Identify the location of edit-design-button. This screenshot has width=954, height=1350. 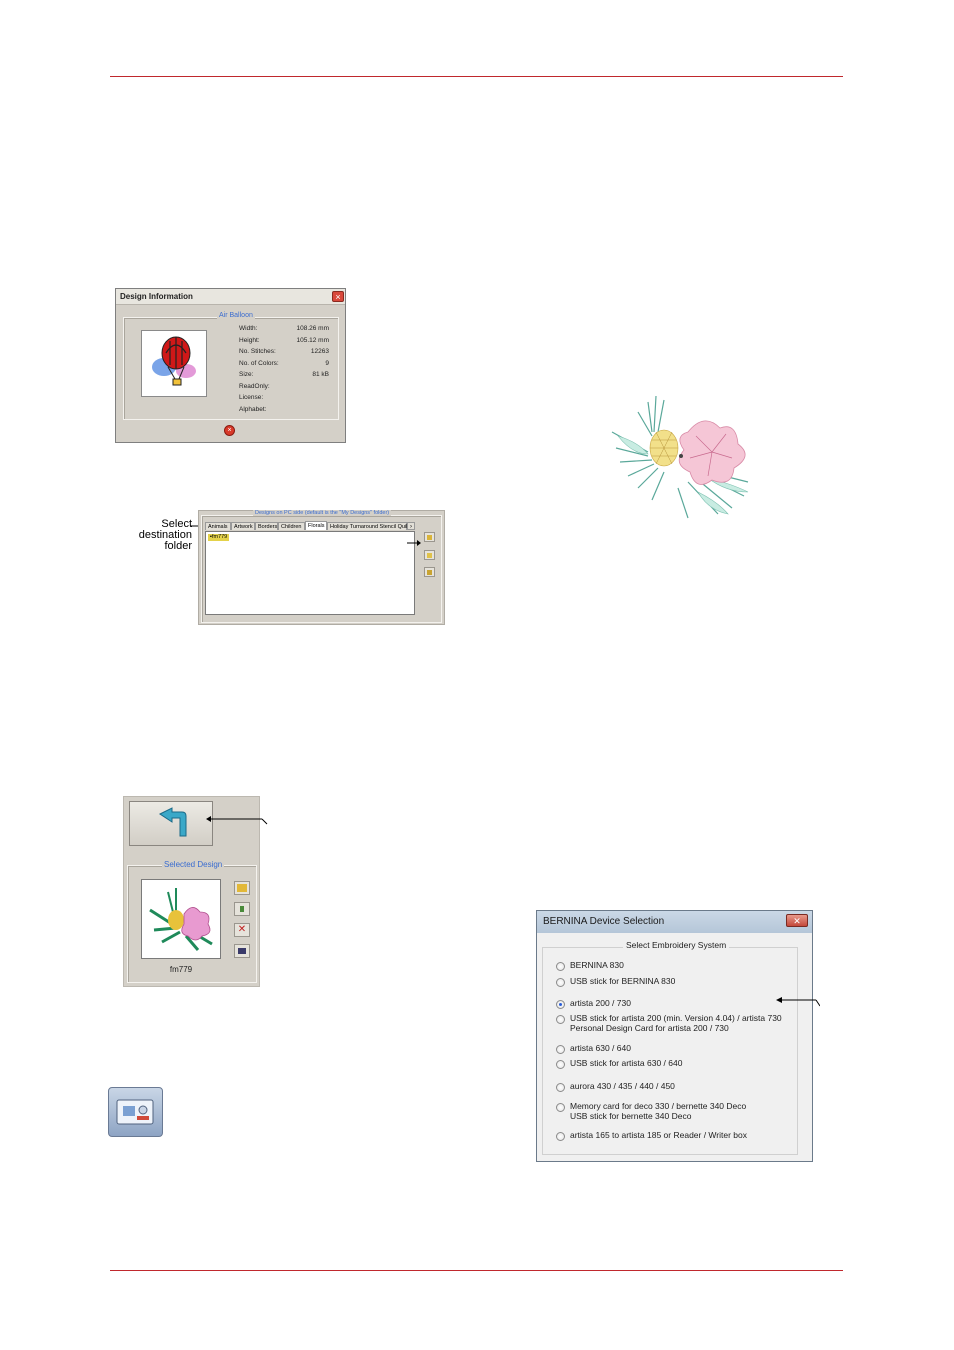
(242, 909).